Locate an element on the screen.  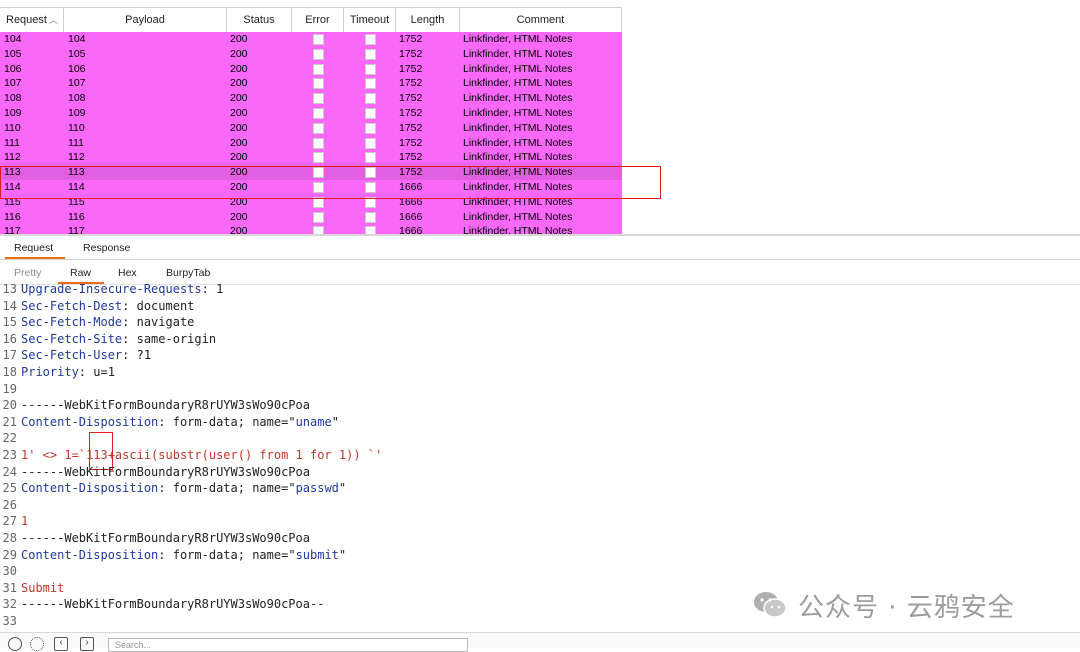
cell-payload: 111 is located at coordinates (76, 142).